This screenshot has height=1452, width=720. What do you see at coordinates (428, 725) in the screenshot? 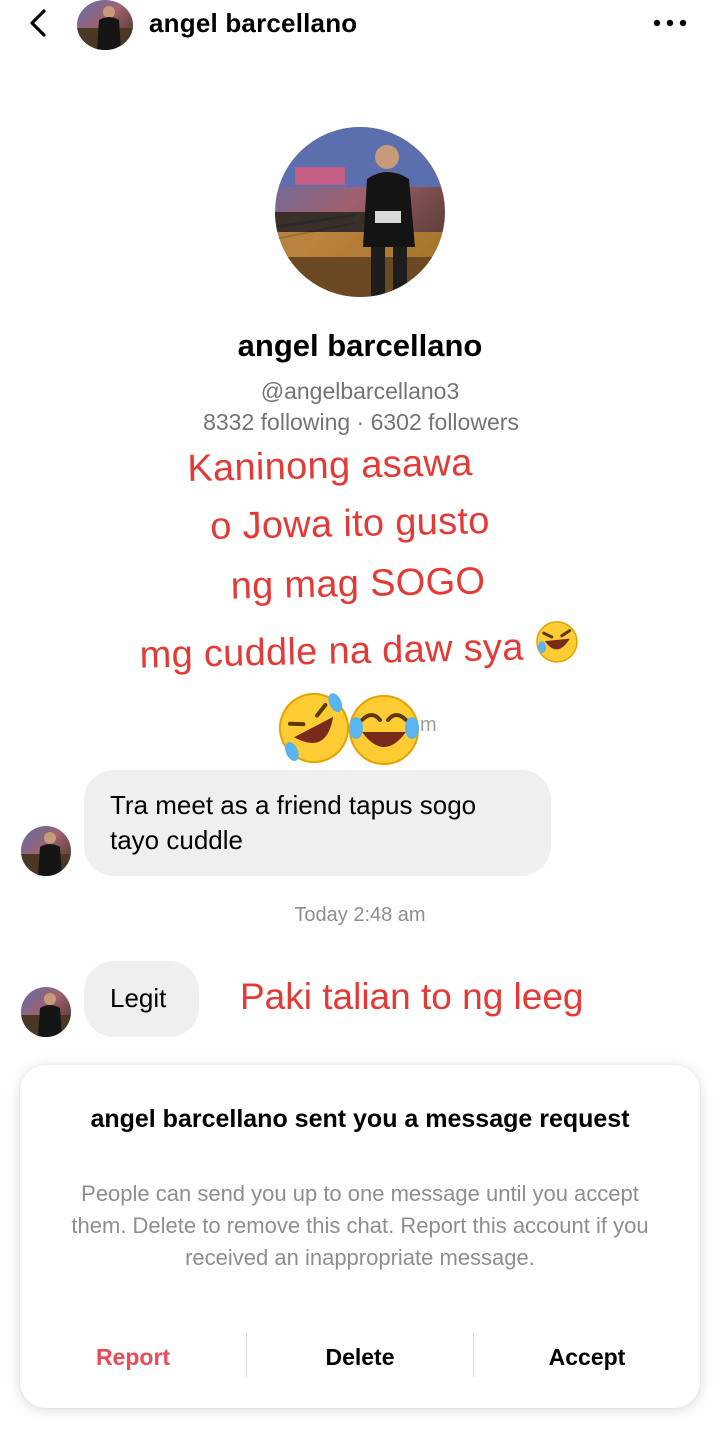
I see `overlay-fragment: m` at bounding box center [428, 725].